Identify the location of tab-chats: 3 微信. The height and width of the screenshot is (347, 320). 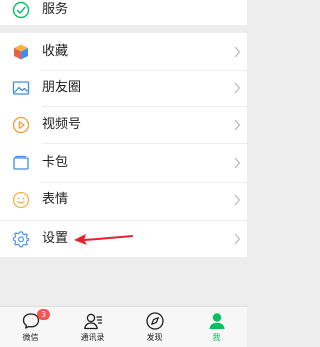
(30, 327).